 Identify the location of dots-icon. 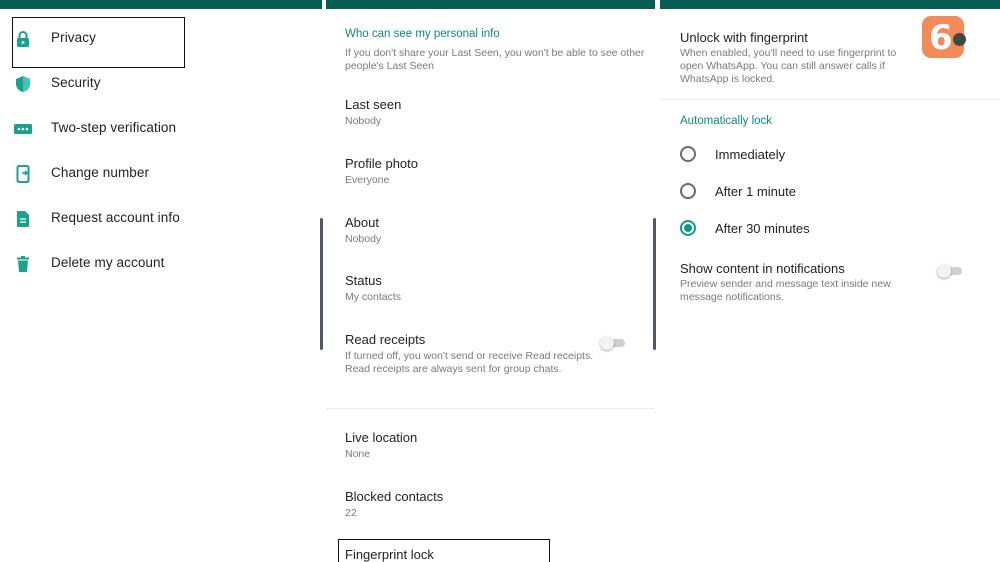
(23, 129).